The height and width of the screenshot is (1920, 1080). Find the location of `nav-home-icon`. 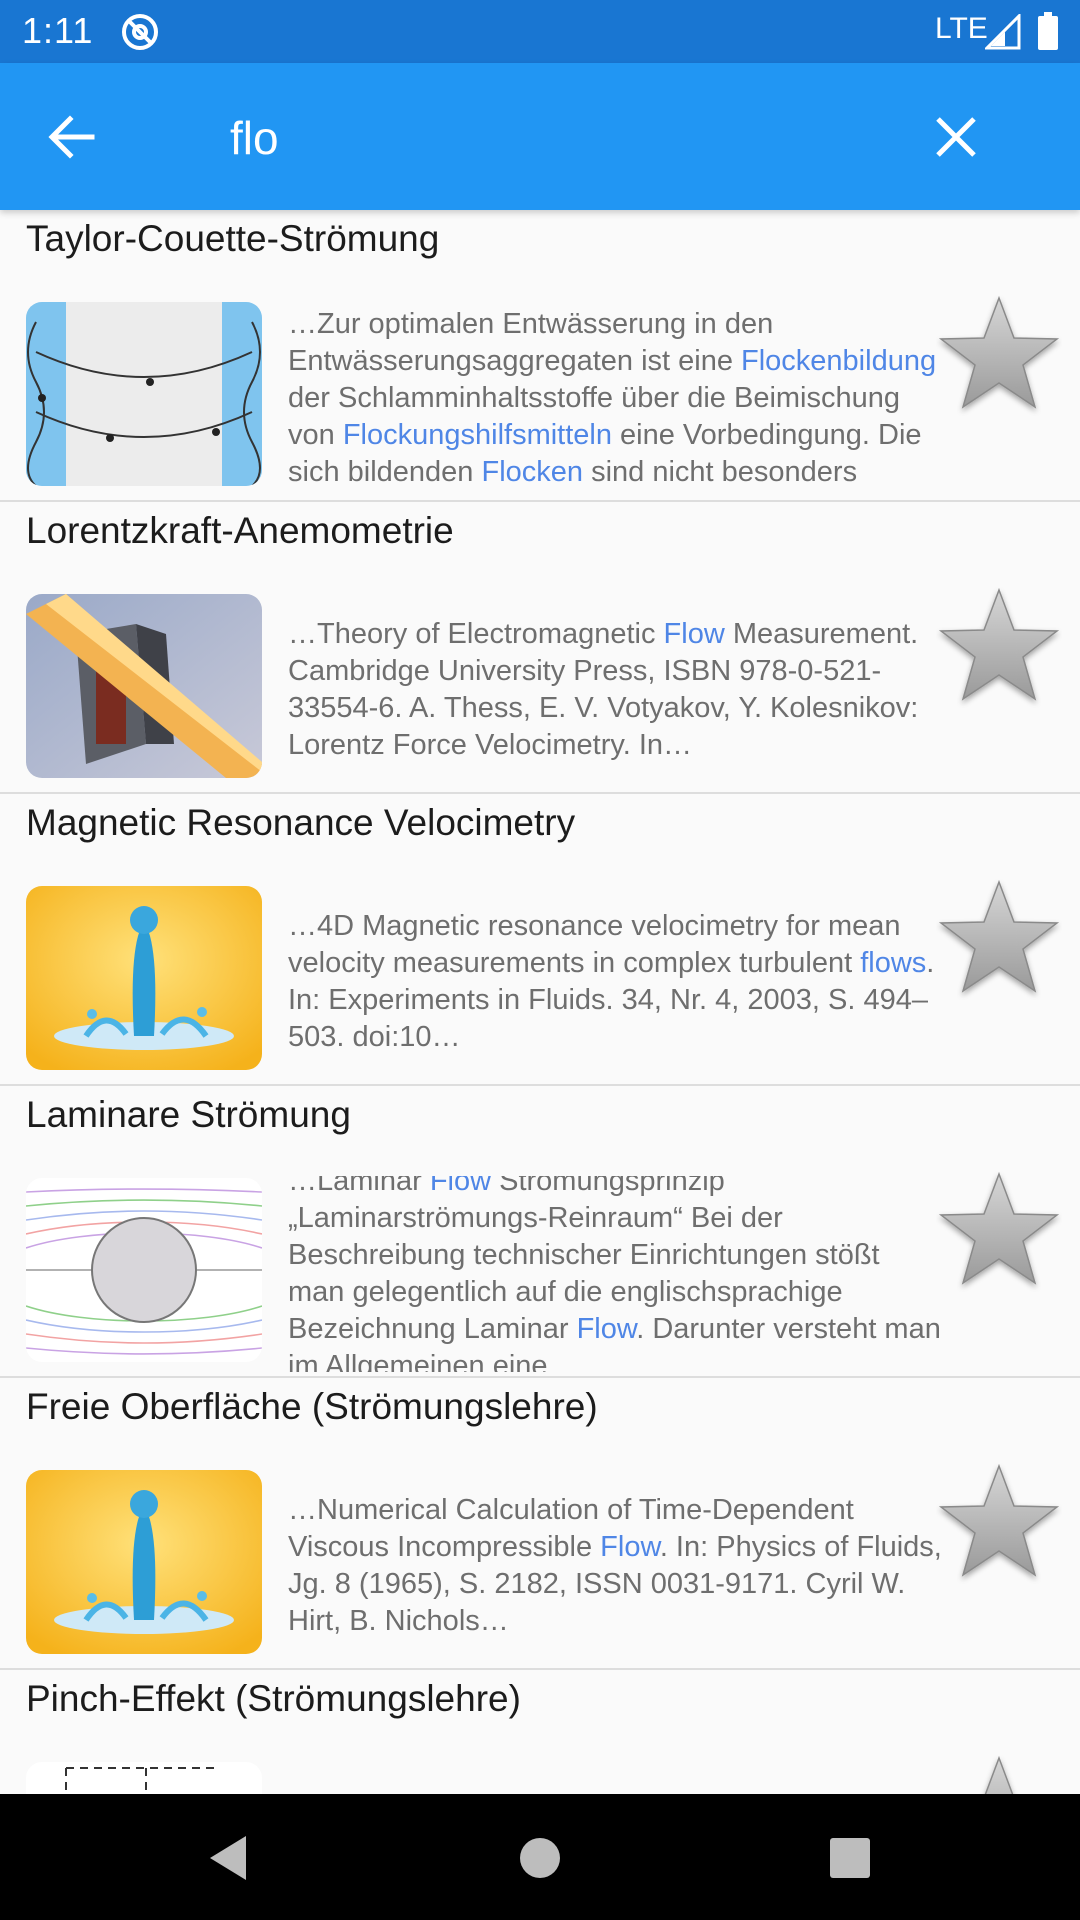

nav-home-icon is located at coordinates (540, 1858).